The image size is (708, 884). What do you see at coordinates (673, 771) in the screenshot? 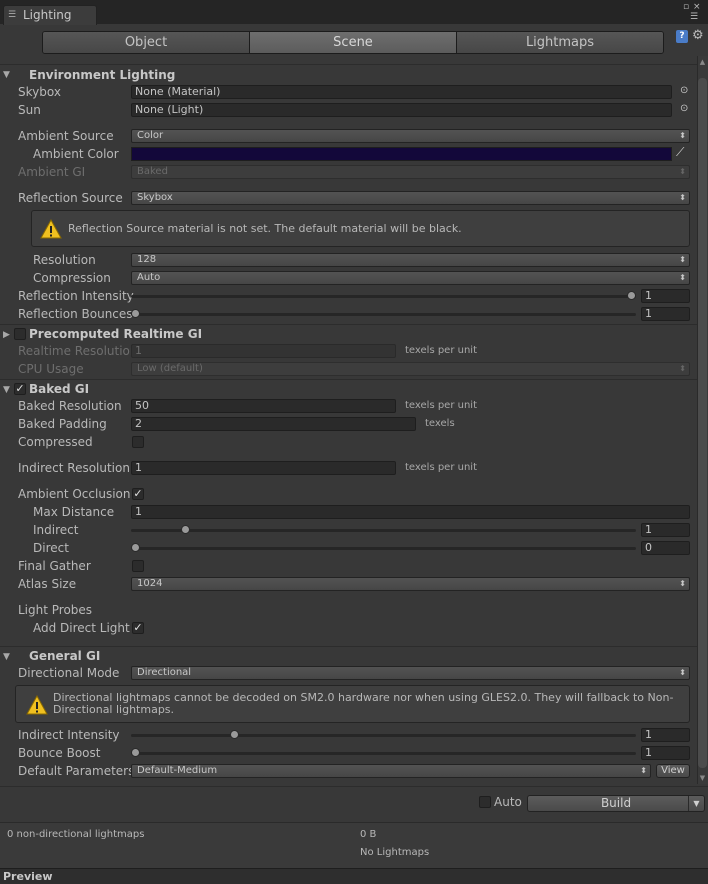
I see `view-button: View` at bounding box center [673, 771].